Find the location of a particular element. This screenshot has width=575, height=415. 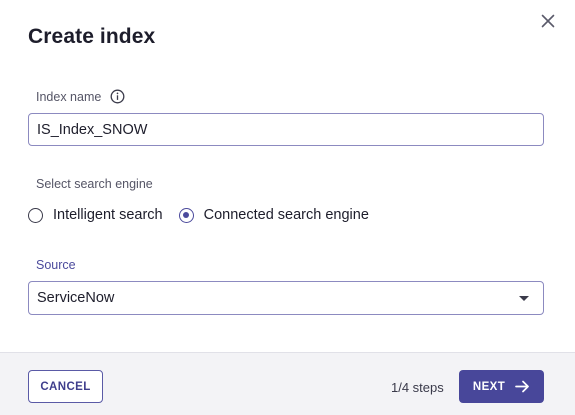

radio-intelligent-search: Intelligent search is located at coordinates (95, 215).